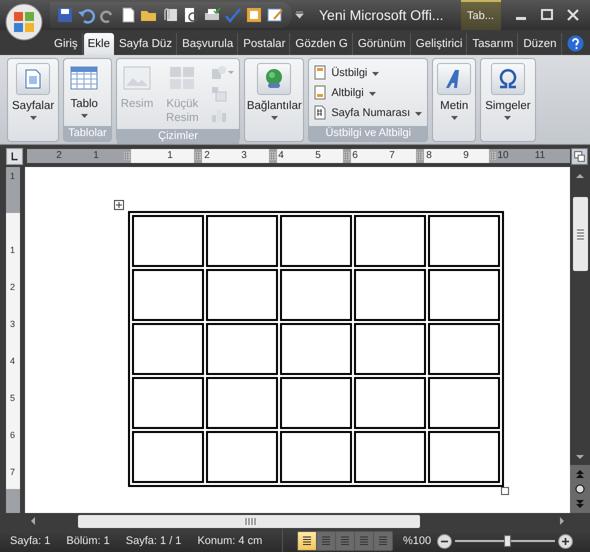  Describe the element at coordinates (466, 156) in the screenshot. I see `ruler-number: 9` at that location.